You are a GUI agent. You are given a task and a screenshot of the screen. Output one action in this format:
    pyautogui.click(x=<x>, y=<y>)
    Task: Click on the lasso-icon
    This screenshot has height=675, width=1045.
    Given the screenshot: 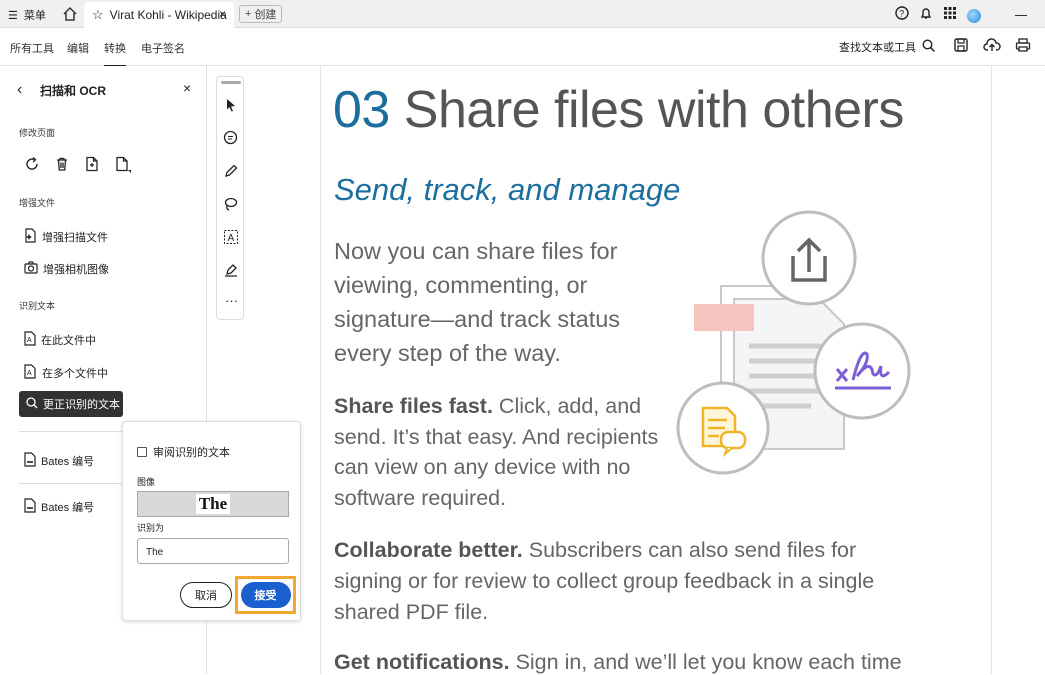 What is the action you would take?
    pyautogui.click(x=231, y=206)
    